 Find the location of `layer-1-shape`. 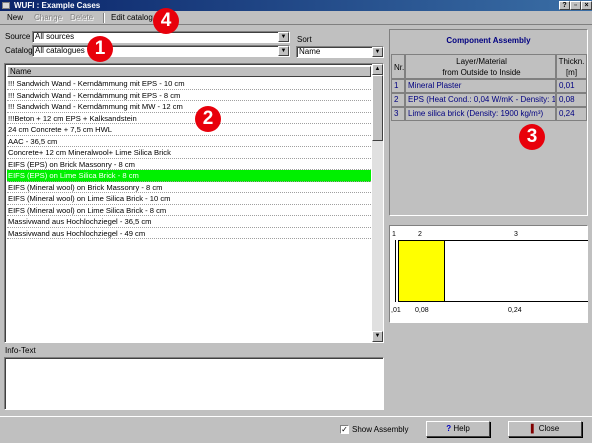

layer-1-shape is located at coordinates (396, 271).